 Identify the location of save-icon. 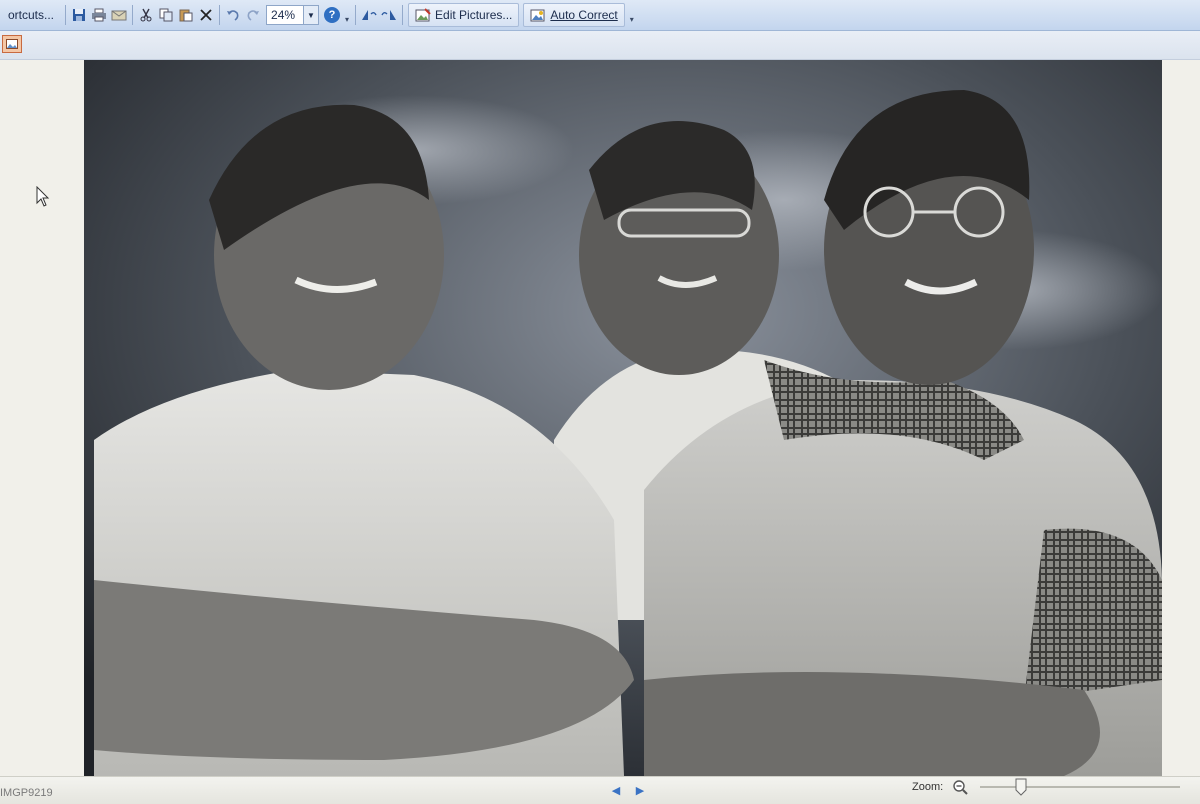
(79, 15).